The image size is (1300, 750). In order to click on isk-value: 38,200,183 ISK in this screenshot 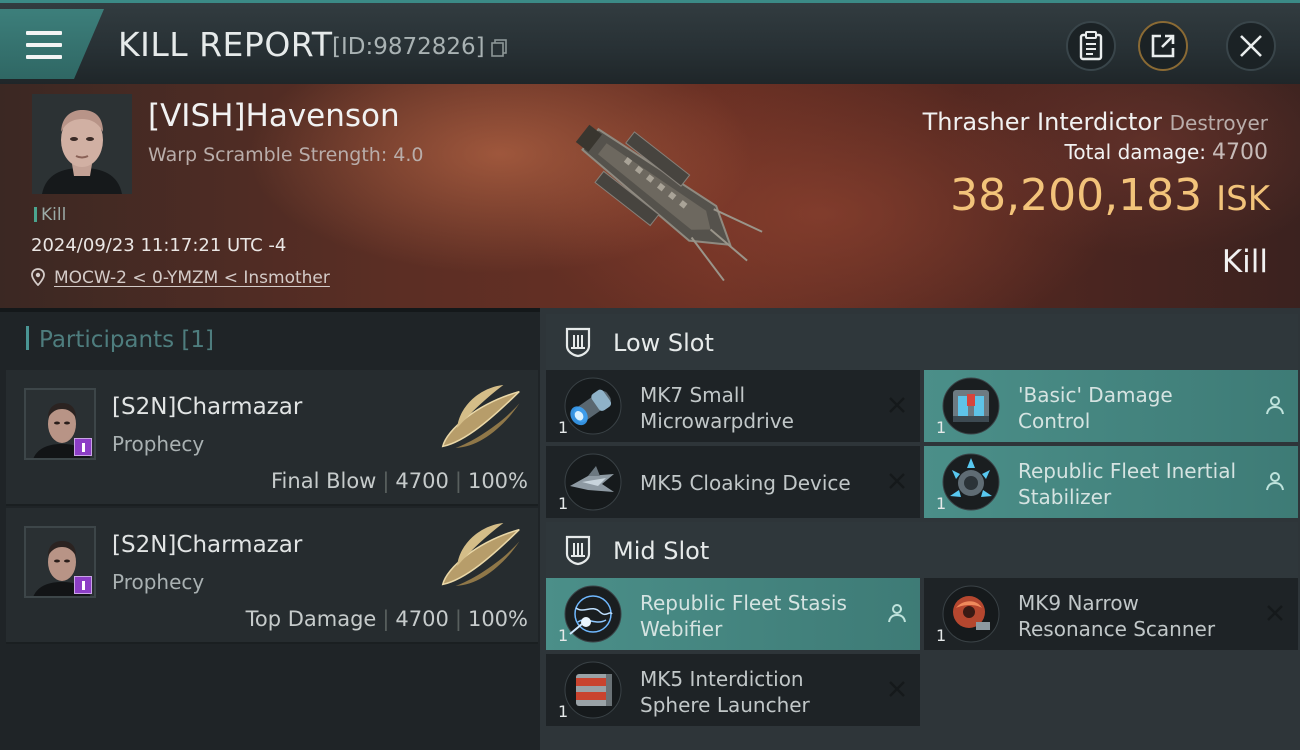, I will do `click(1110, 195)`.